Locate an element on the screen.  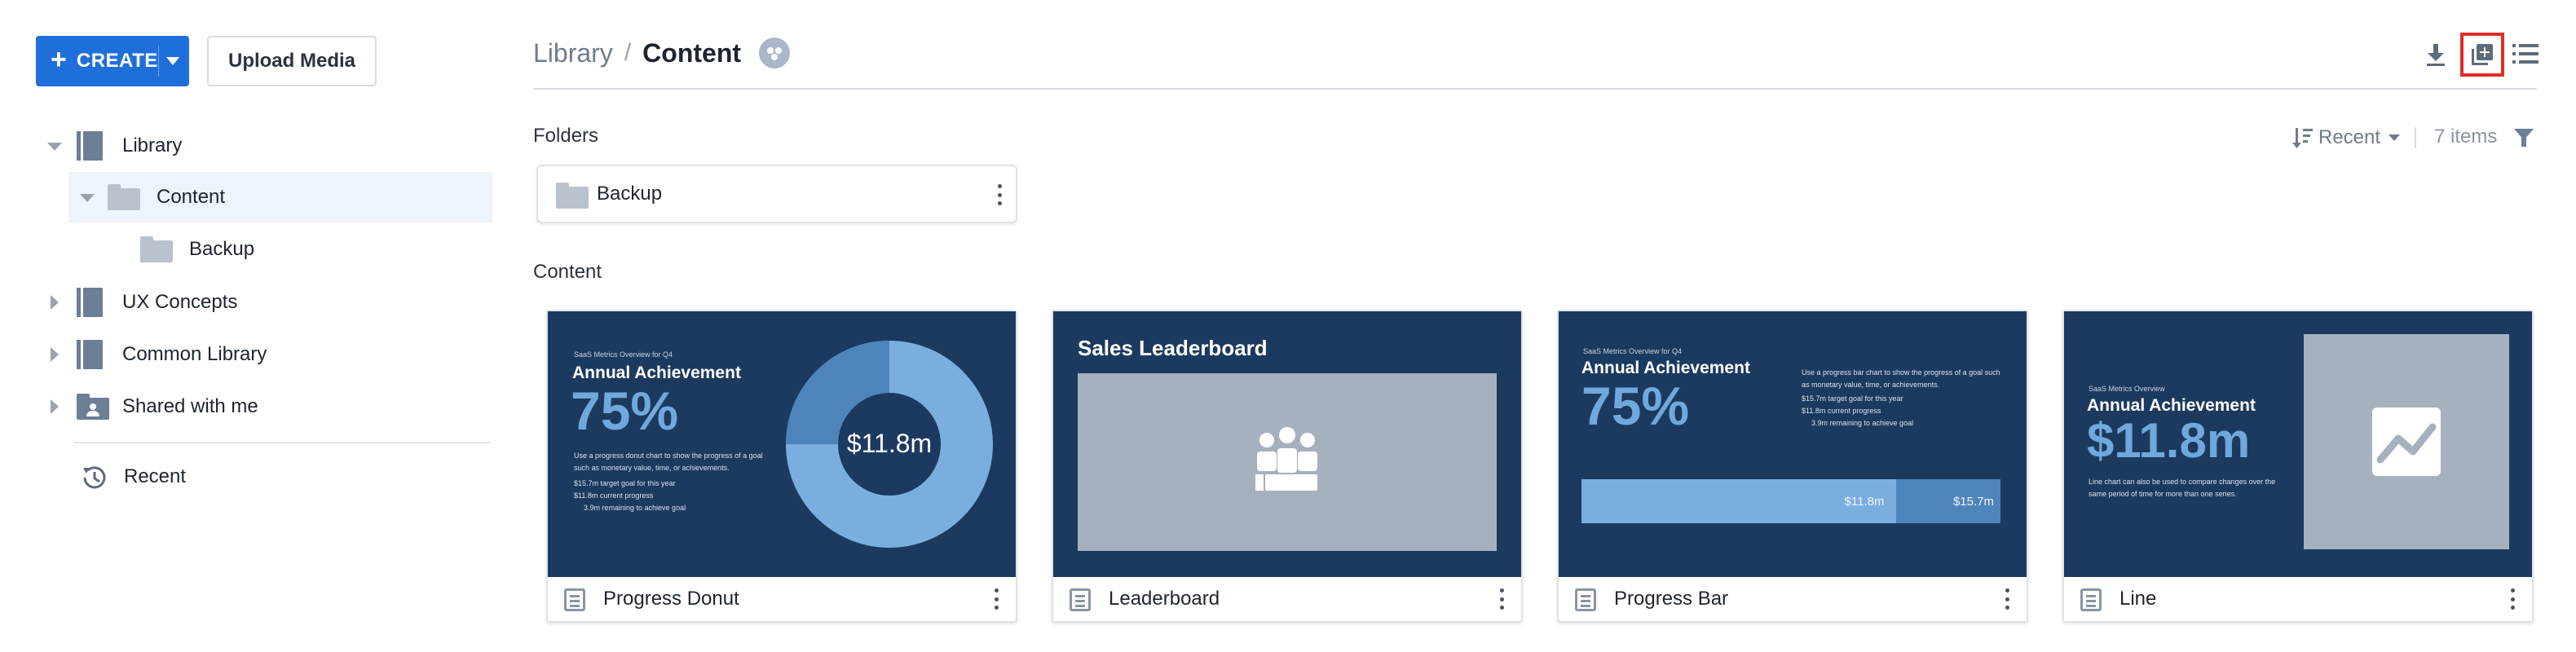
donut-center-label: $11.8m is located at coordinates (889, 443).